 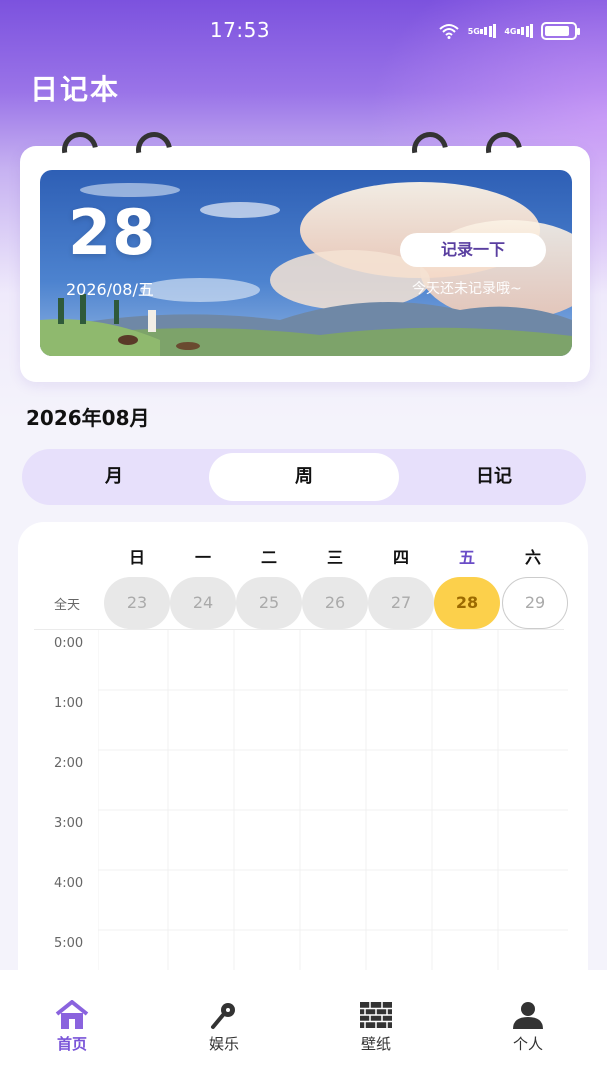 I want to click on date-cell: 25, so click(x=269, y=603).